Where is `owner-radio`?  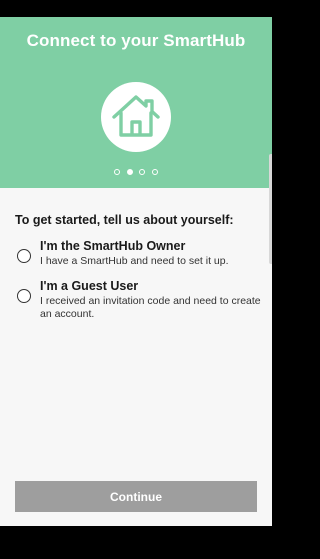
owner-radio is located at coordinates (24, 256).